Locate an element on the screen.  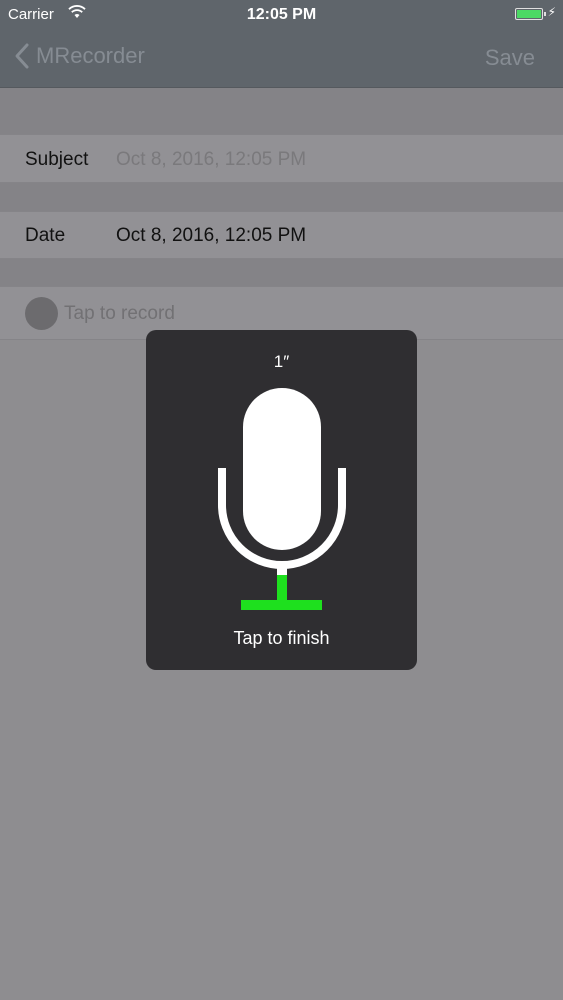
back-button-label: MRecorder is located at coordinates (90, 55).